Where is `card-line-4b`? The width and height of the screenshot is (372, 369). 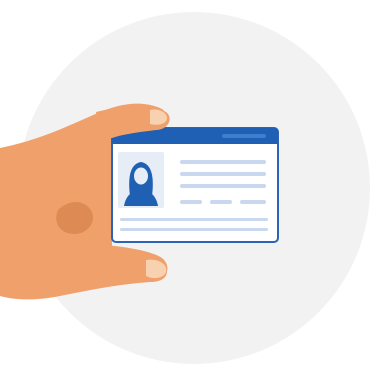 card-line-4b is located at coordinates (221, 202).